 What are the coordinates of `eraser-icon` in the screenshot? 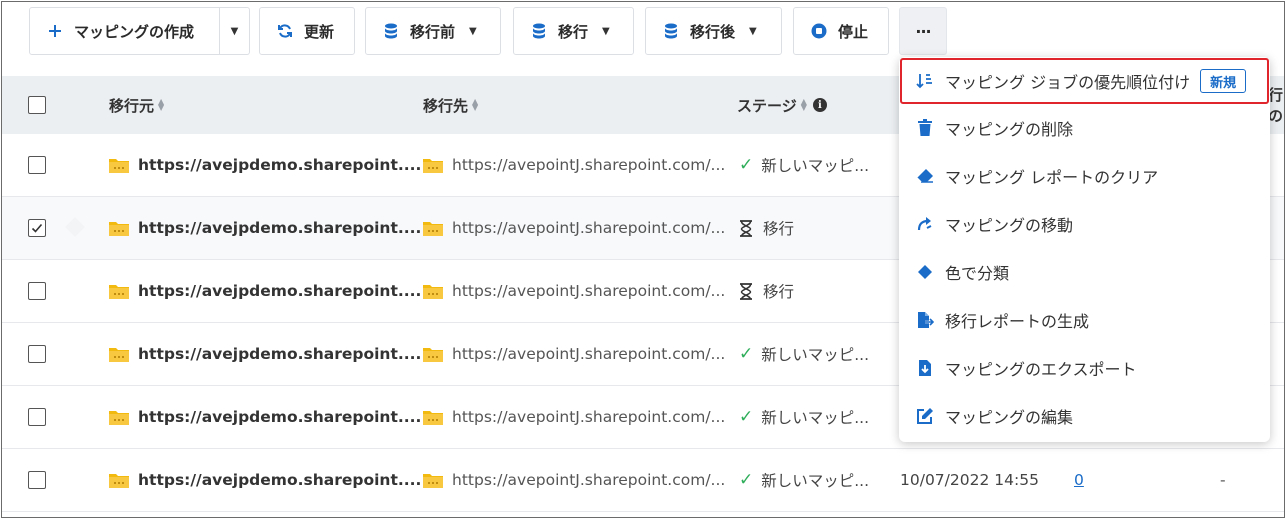 It's located at (925, 176).